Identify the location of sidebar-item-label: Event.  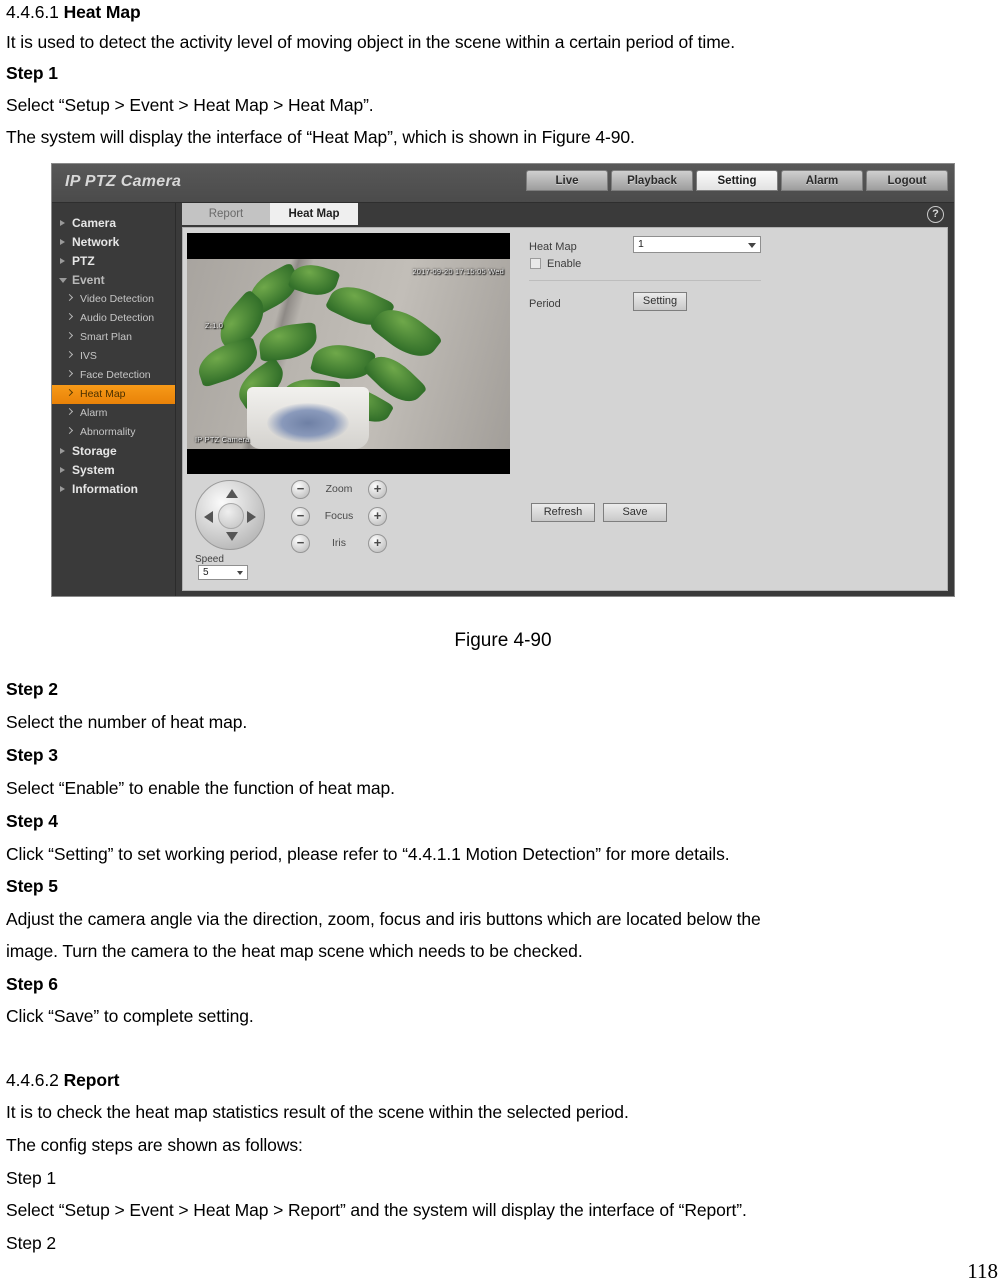
(88, 280).